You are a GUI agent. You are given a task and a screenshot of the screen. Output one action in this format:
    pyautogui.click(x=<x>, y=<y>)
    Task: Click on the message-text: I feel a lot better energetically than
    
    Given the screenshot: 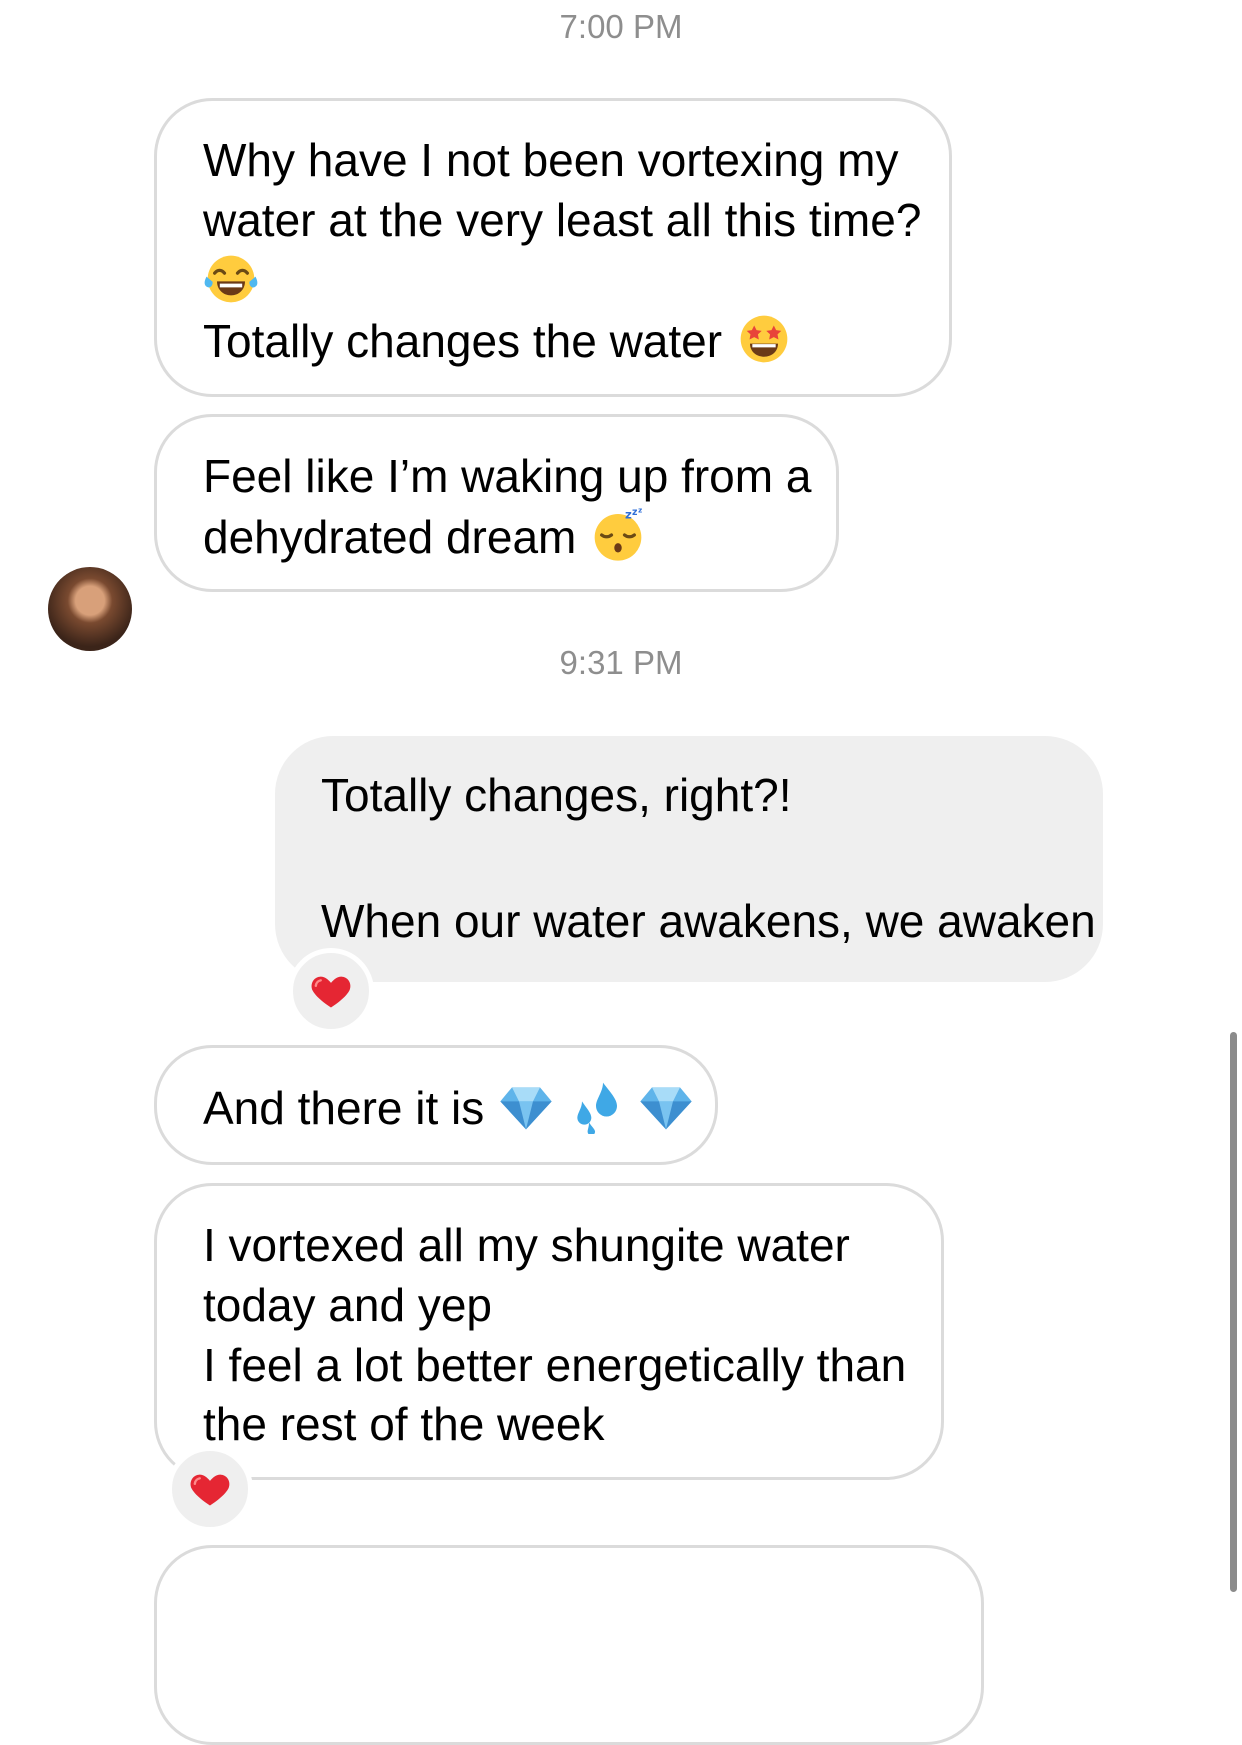 What is the action you would take?
    pyautogui.click(x=555, y=1364)
    